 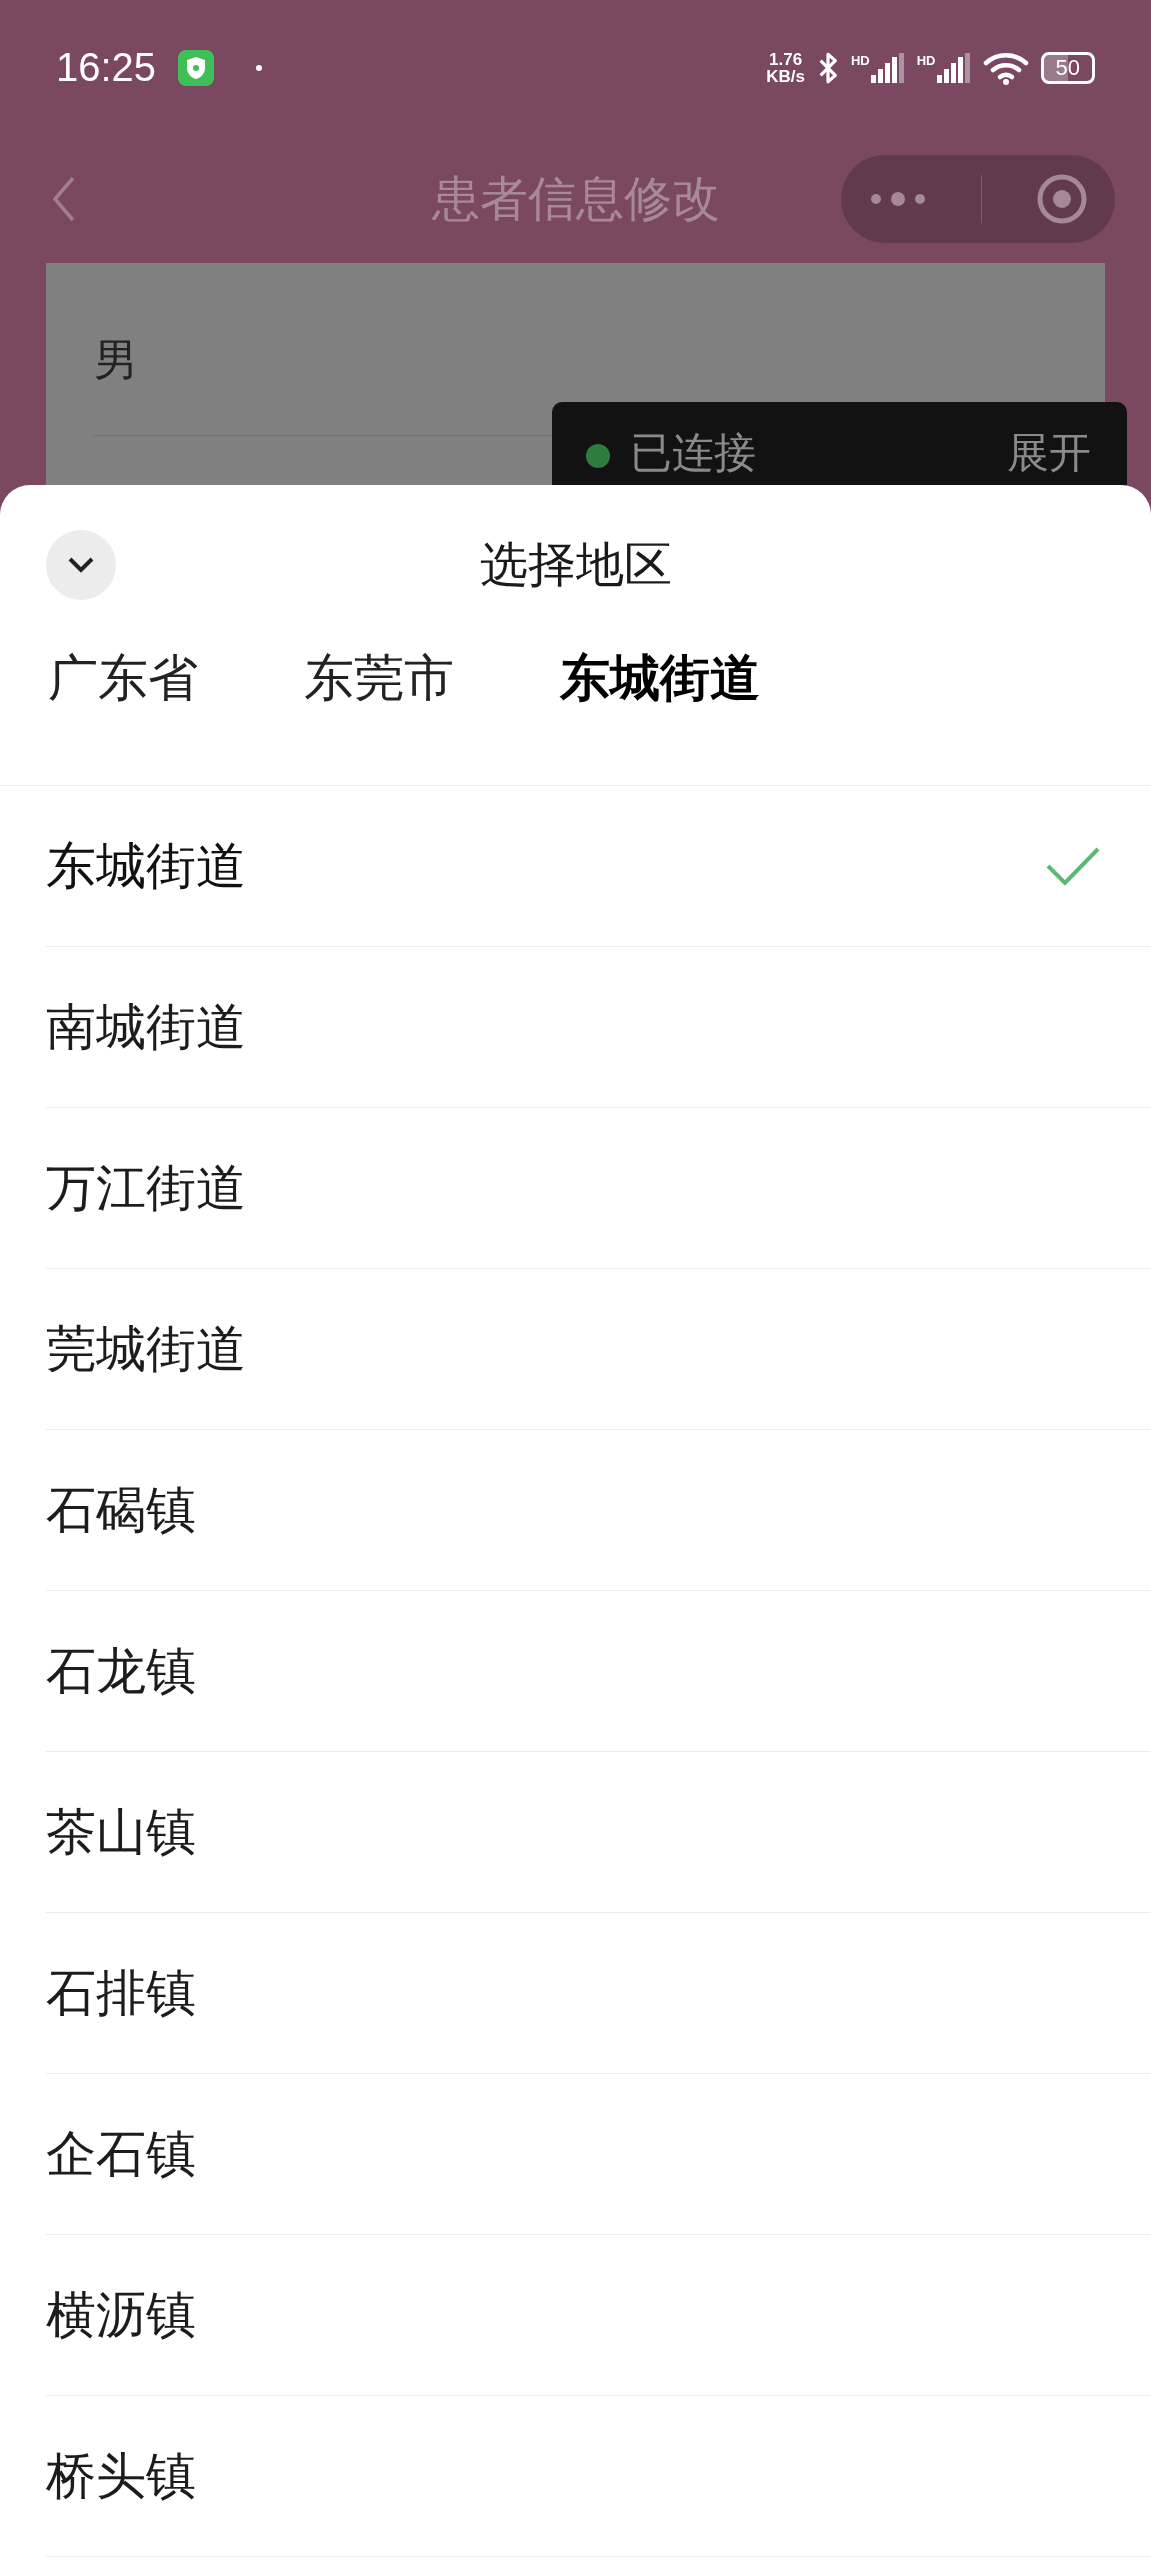 I want to click on region-option: 石排镇, so click(x=598, y=1993).